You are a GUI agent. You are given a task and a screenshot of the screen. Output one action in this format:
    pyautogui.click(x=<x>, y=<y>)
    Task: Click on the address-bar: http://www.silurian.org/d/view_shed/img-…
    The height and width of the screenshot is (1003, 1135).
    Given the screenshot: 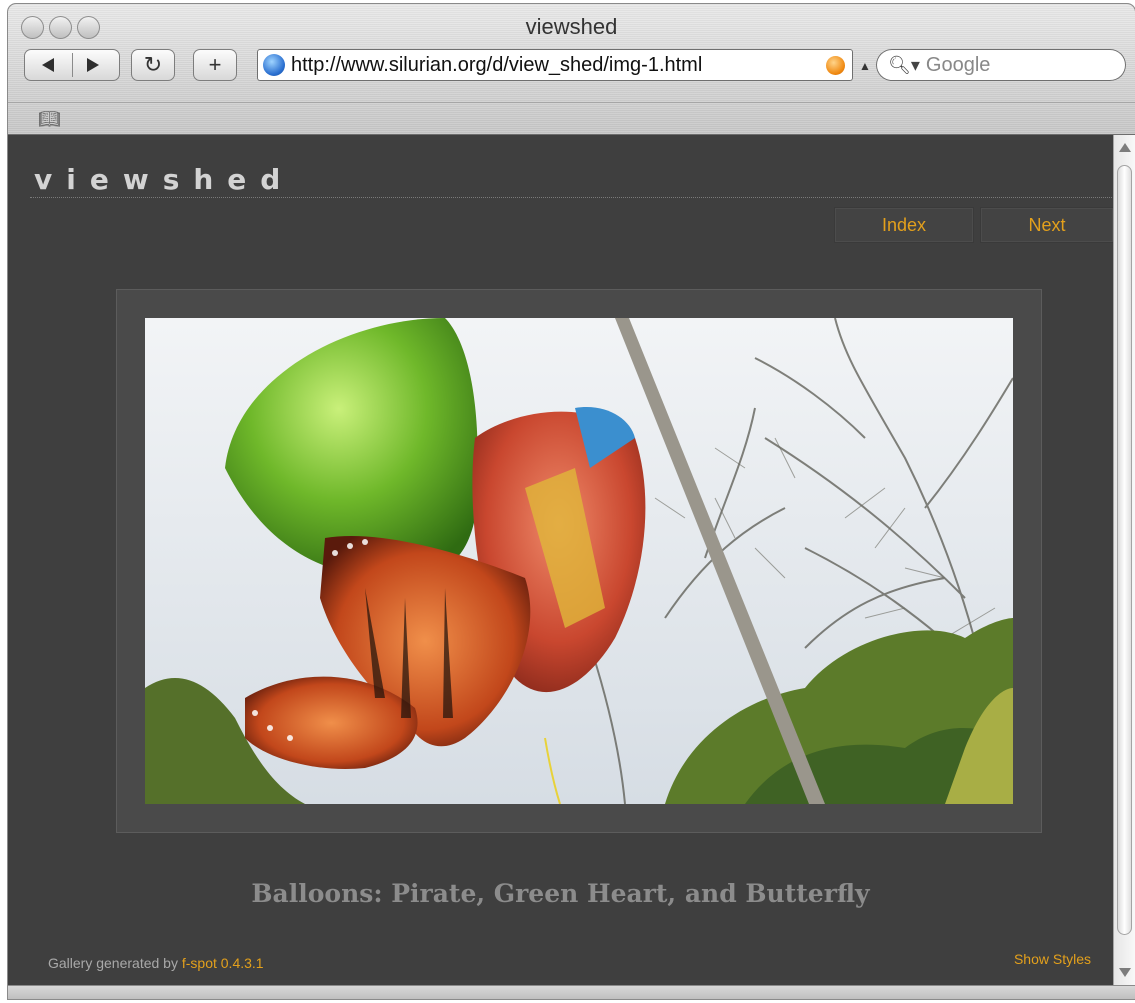 What is the action you would take?
    pyautogui.click(x=555, y=65)
    